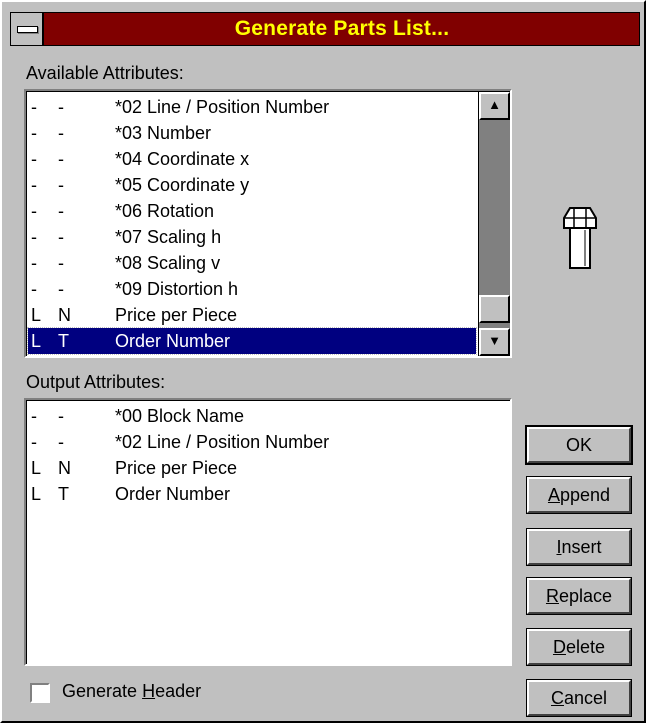 The height and width of the screenshot is (727, 650). I want to click on bolt-icon, so click(580, 238).